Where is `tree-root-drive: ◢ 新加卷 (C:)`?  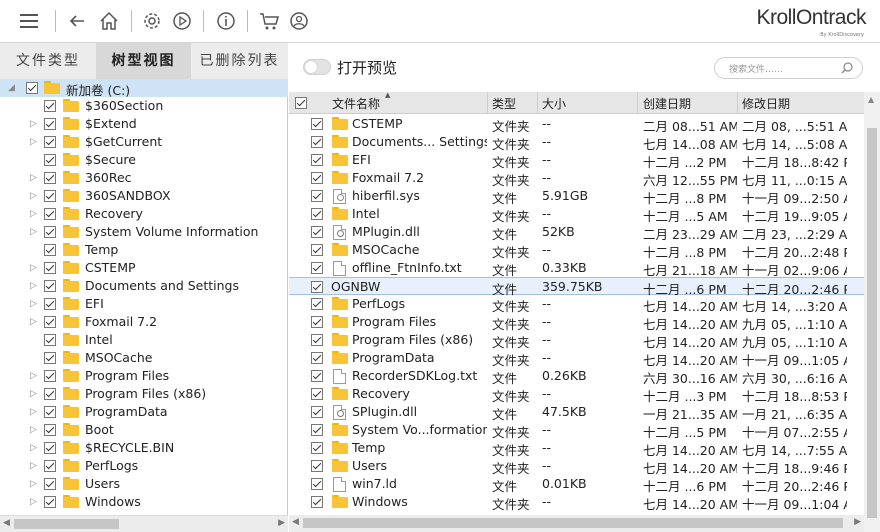
tree-root-drive: ◢ 新加卷 (C:) is located at coordinates (144, 88).